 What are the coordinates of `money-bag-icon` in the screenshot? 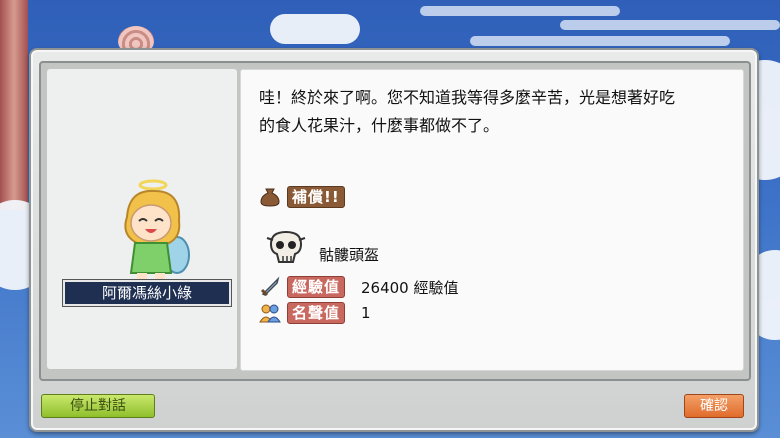 It's located at (270, 197).